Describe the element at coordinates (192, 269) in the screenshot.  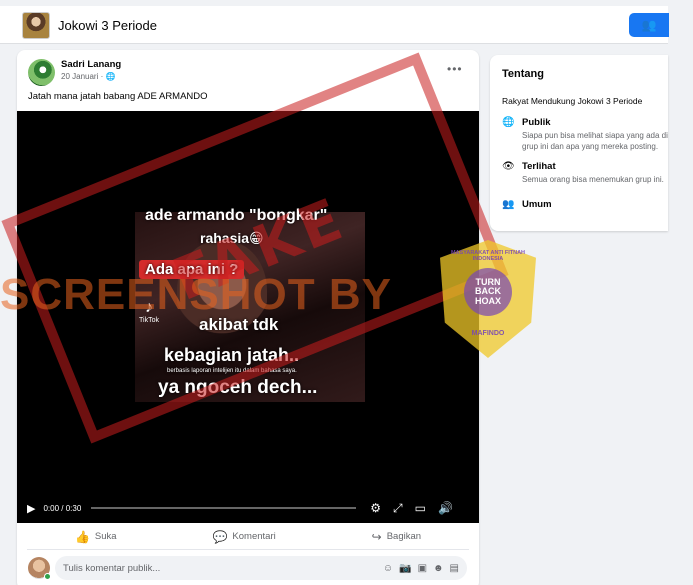
I see `video-caption-3: Ada apa ini ?` at that location.